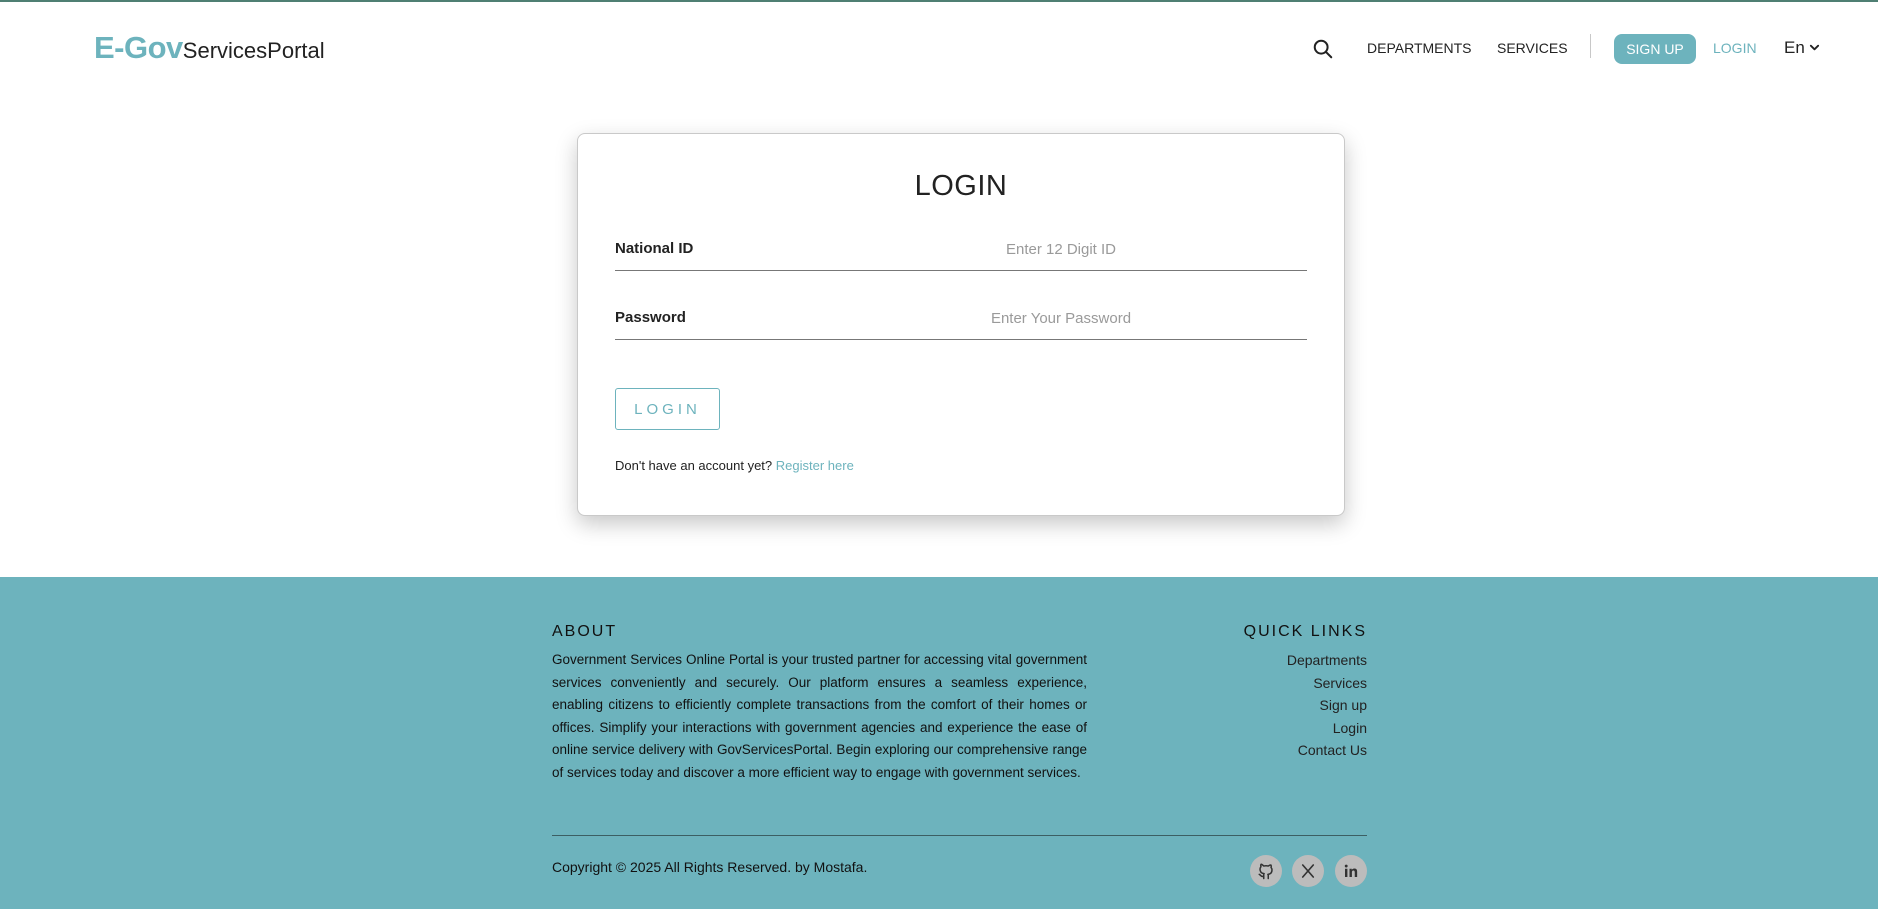 The height and width of the screenshot is (912, 1878). What do you see at coordinates (1061, 249) in the screenshot?
I see `national-id-input` at bounding box center [1061, 249].